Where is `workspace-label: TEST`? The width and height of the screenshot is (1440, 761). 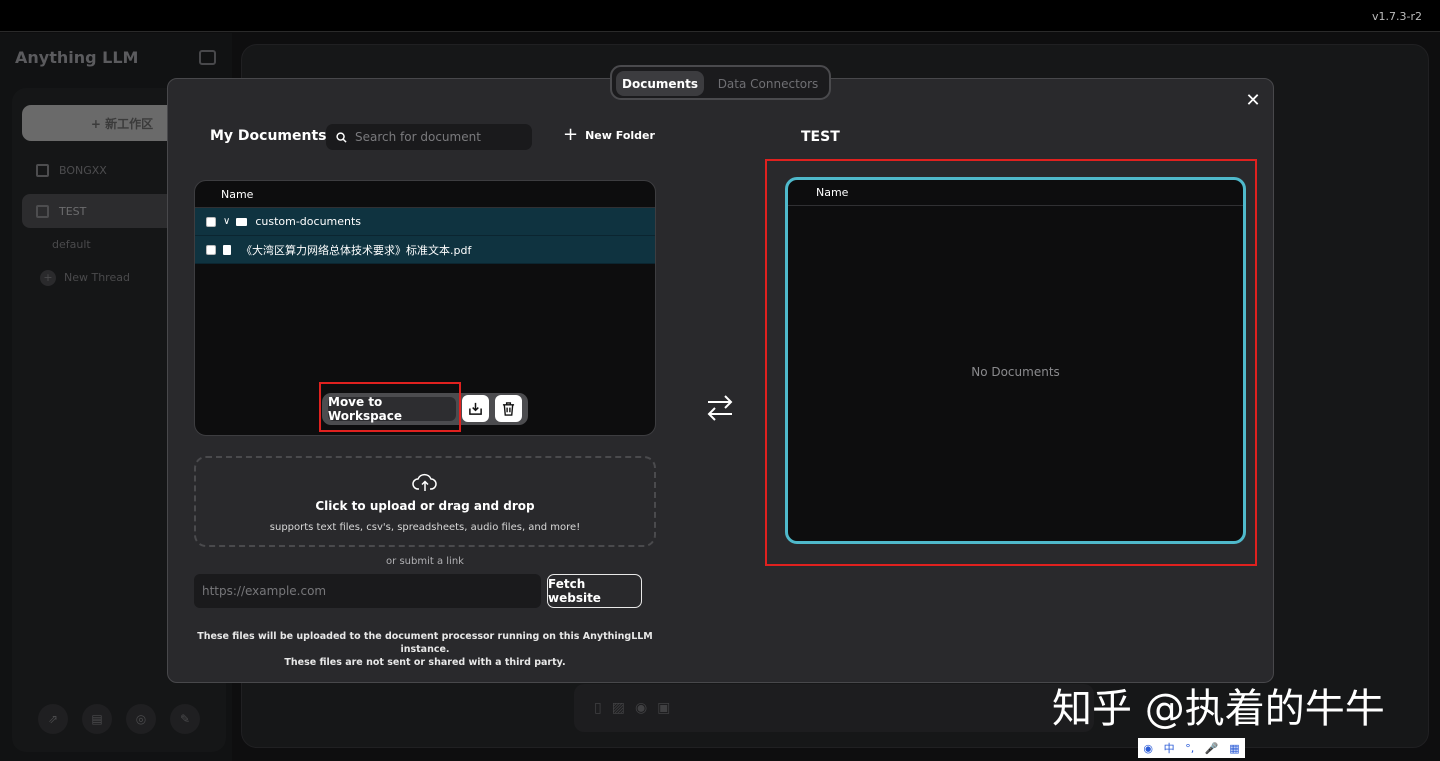
workspace-label: TEST is located at coordinates (73, 211).